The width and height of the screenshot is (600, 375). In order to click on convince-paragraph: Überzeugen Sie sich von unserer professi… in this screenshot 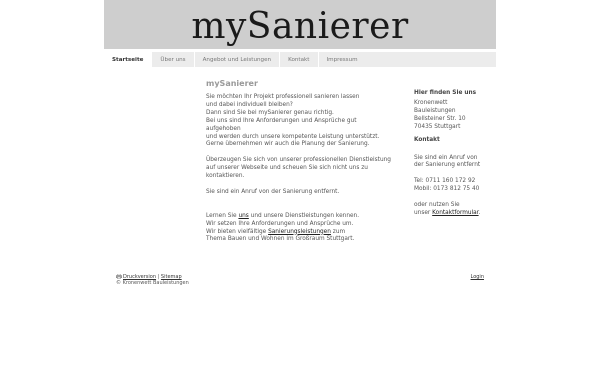, I will do `click(298, 168)`.